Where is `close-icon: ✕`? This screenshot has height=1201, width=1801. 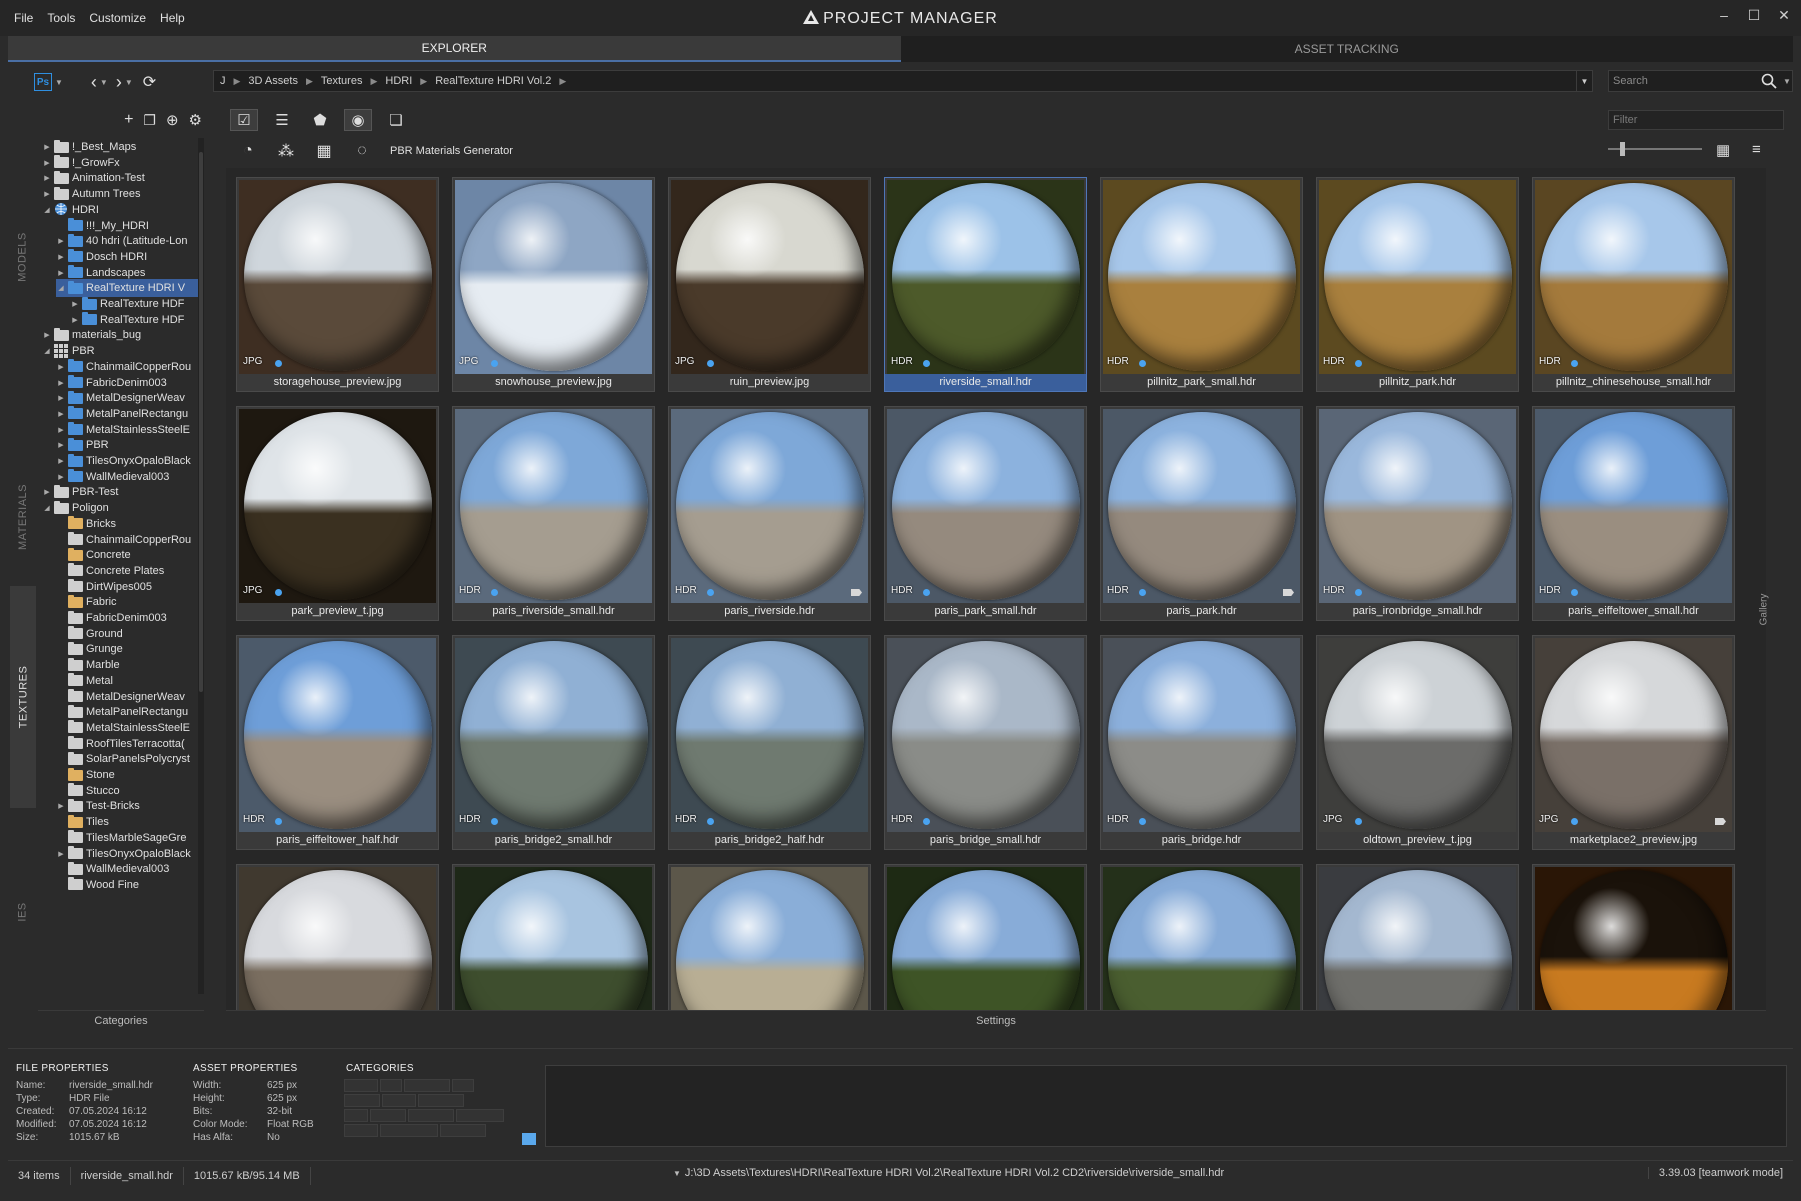
close-icon: ✕ is located at coordinates (1784, 15).